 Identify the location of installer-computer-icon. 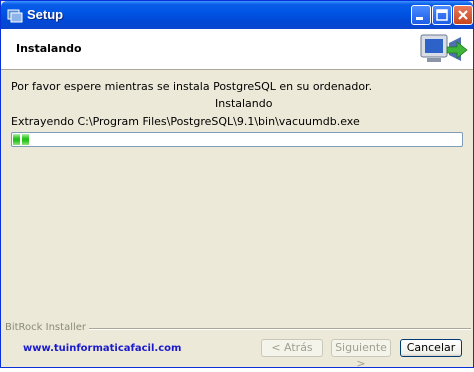
(444, 48).